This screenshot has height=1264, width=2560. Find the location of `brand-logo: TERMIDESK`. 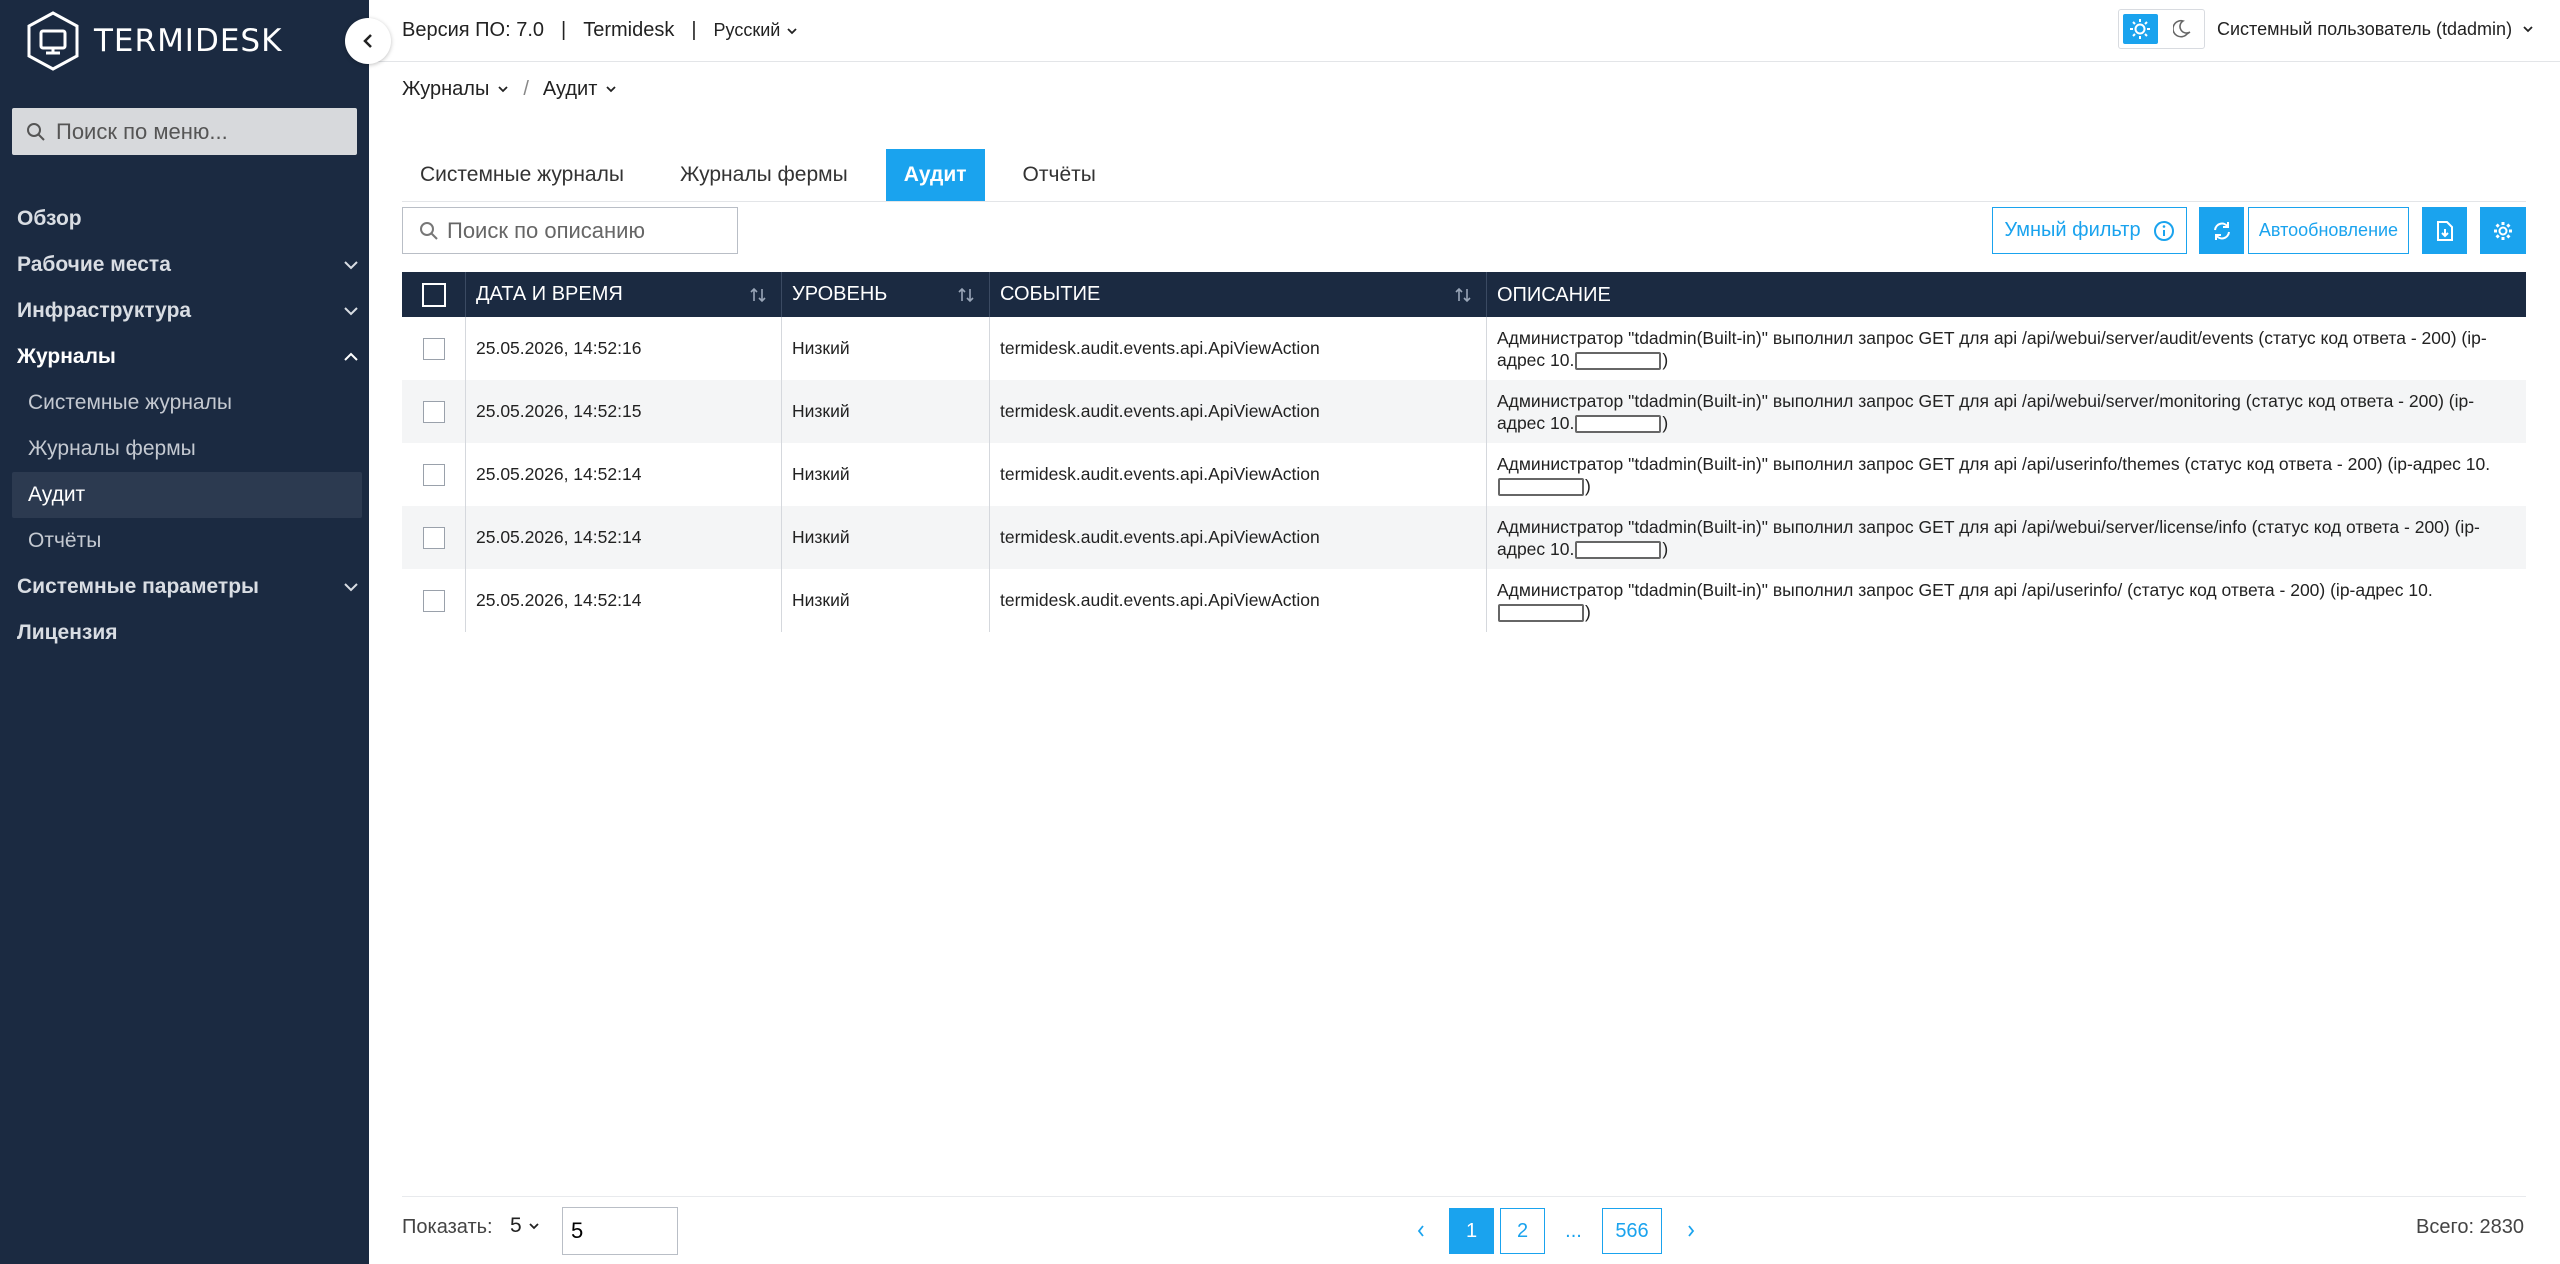

brand-logo: TERMIDESK is located at coordinates (154, 41).